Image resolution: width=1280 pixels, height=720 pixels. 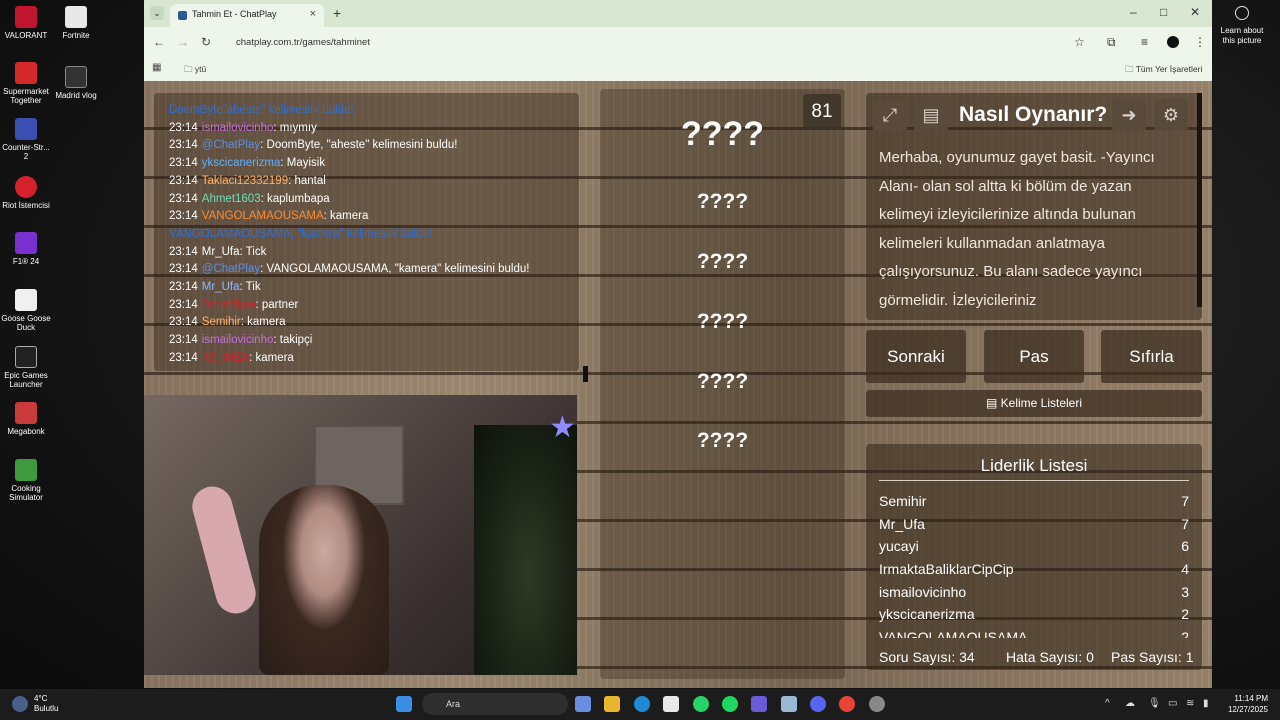 I want to click on store-icon, so click(x=671, y=704).